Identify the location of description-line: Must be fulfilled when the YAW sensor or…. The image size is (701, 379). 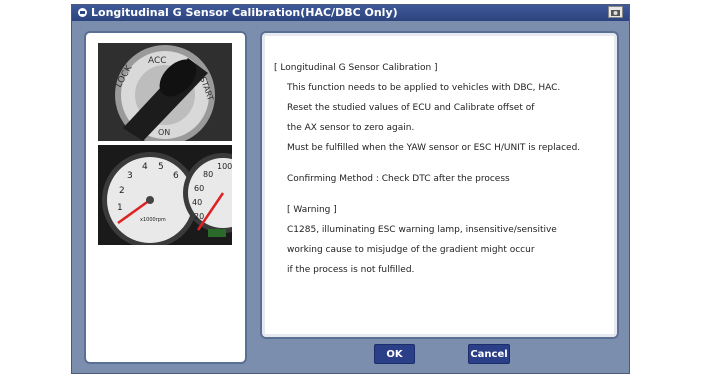
(434, 148).